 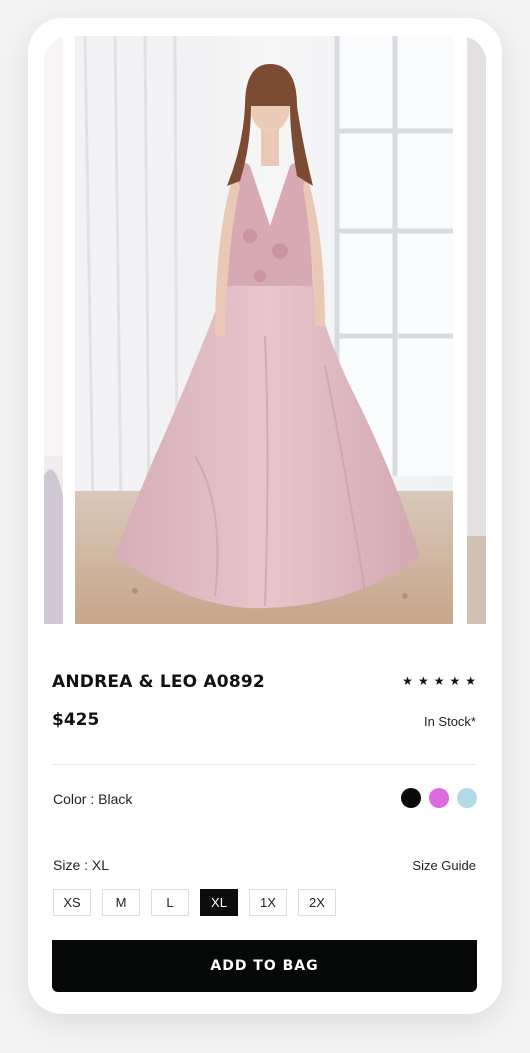 I want to click on carousel-next-slide, so click(x=476, y=330).